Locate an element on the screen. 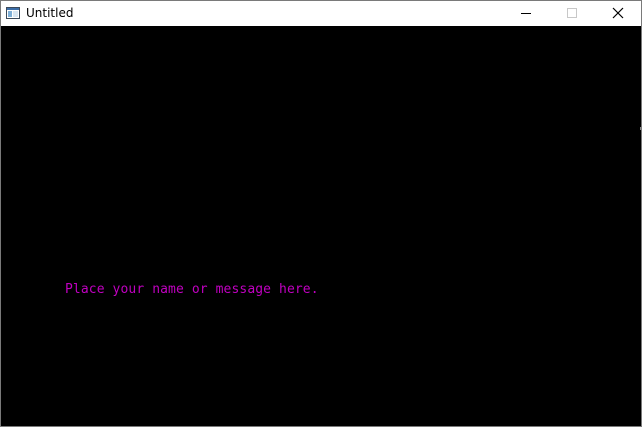  close-button is located at coordinates (618, 13).